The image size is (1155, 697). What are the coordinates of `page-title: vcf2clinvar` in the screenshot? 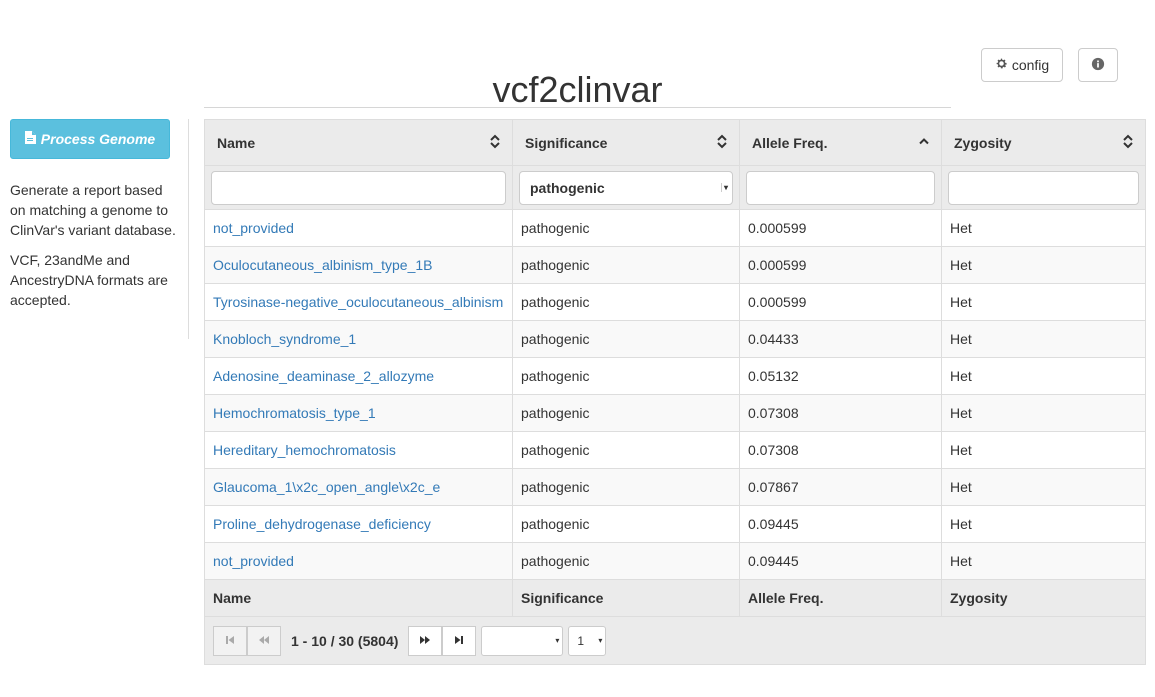 It's located at (577, 89).